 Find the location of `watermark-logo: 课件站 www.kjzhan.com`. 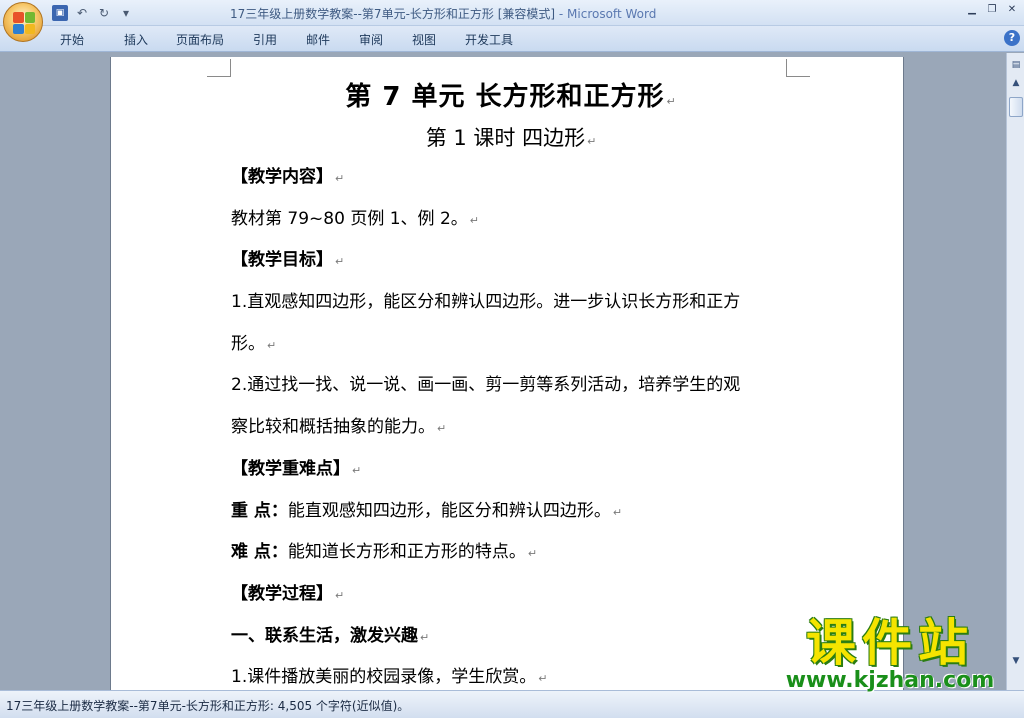

watermark-logo: 课件站 www.kjzhan.com is located at coordinates (890, 656).